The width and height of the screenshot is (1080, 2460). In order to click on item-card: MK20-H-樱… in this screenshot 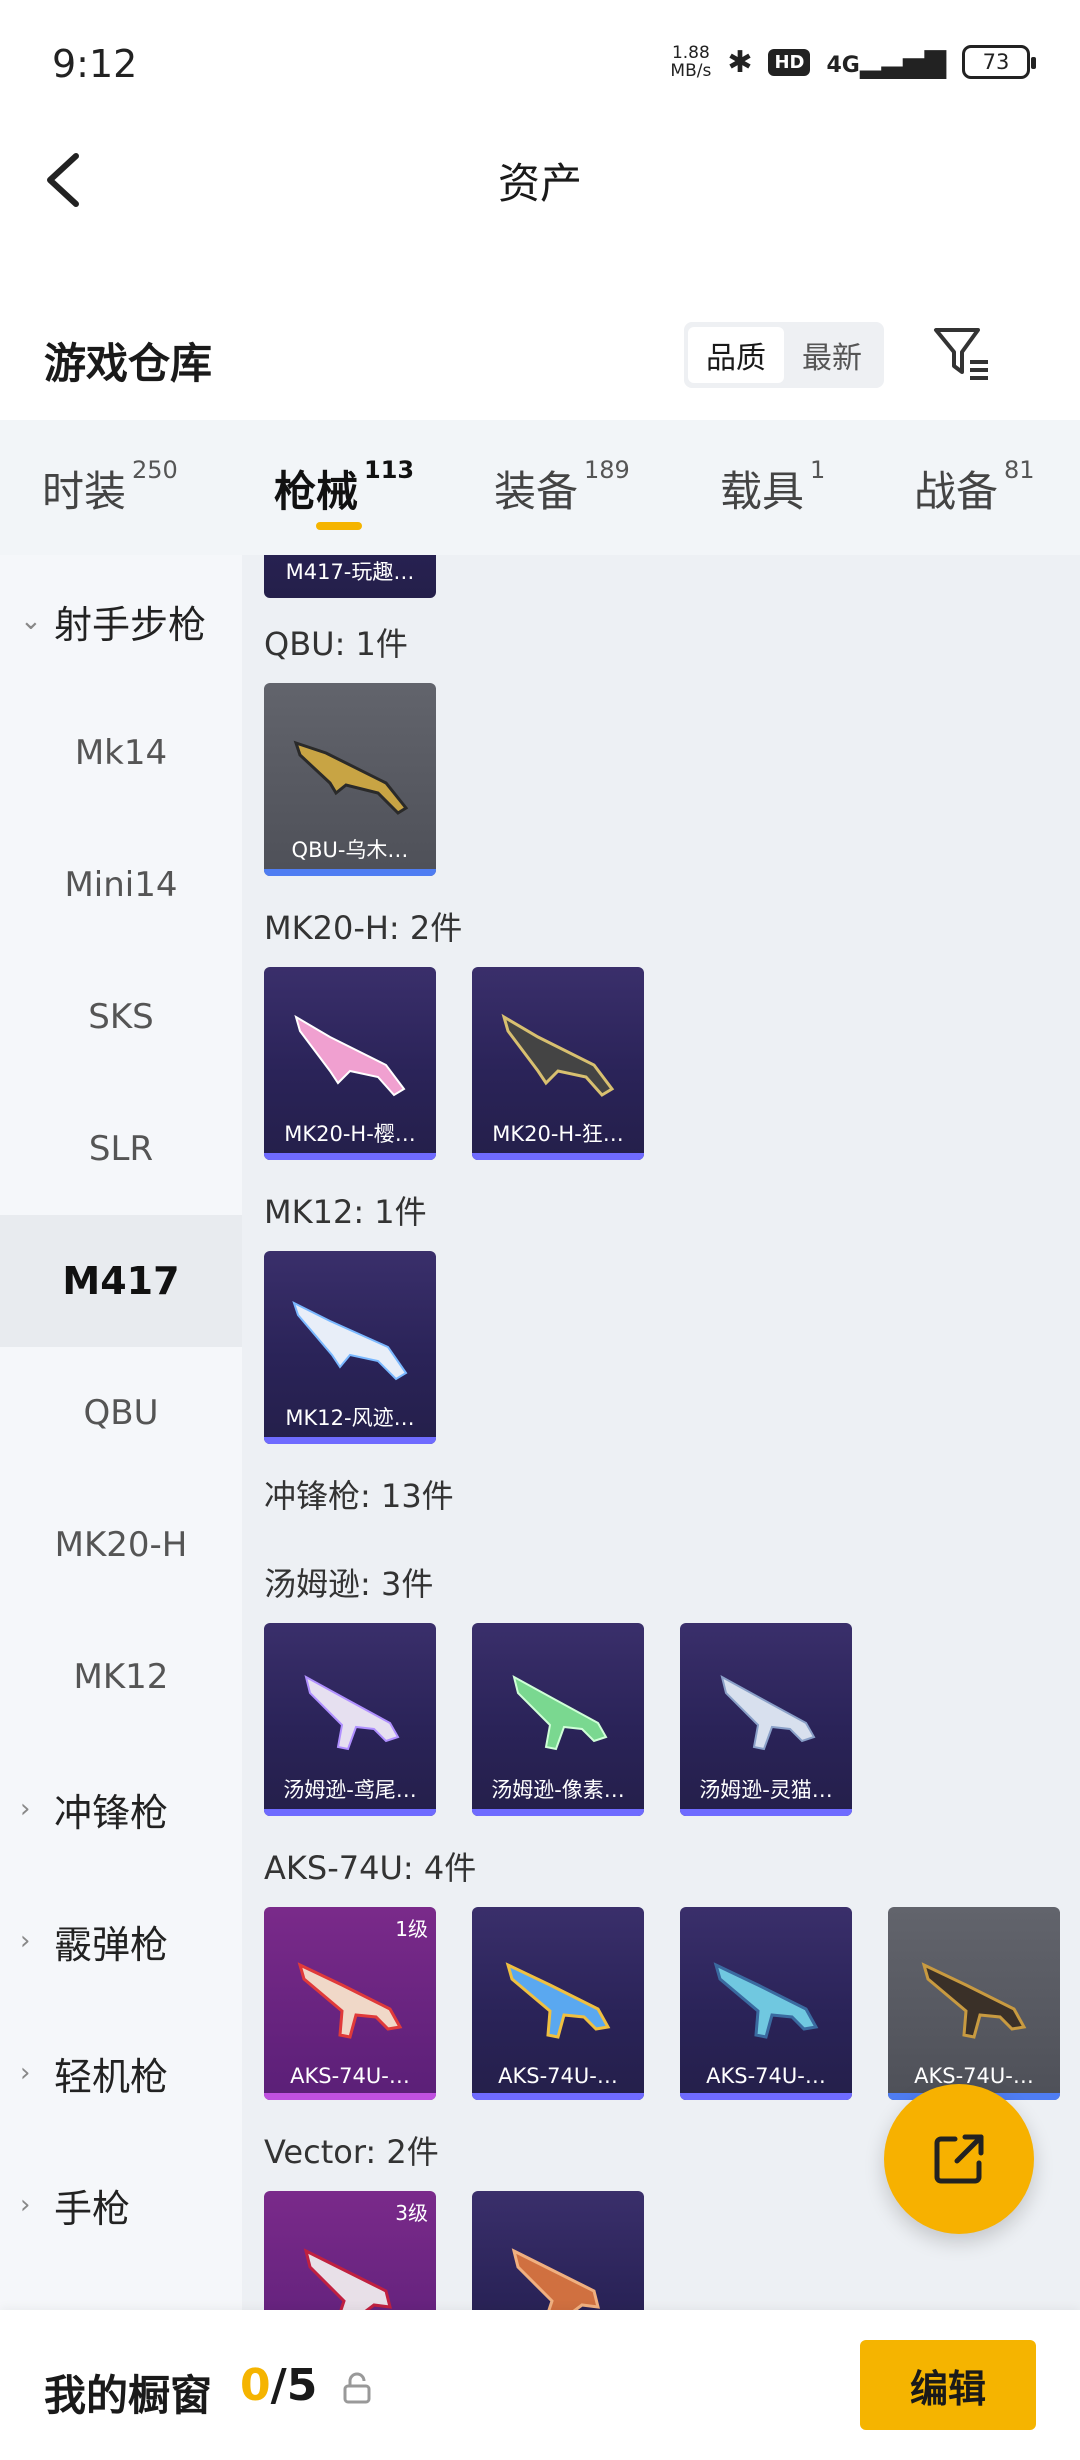, I will do `click(350, 1063)`.